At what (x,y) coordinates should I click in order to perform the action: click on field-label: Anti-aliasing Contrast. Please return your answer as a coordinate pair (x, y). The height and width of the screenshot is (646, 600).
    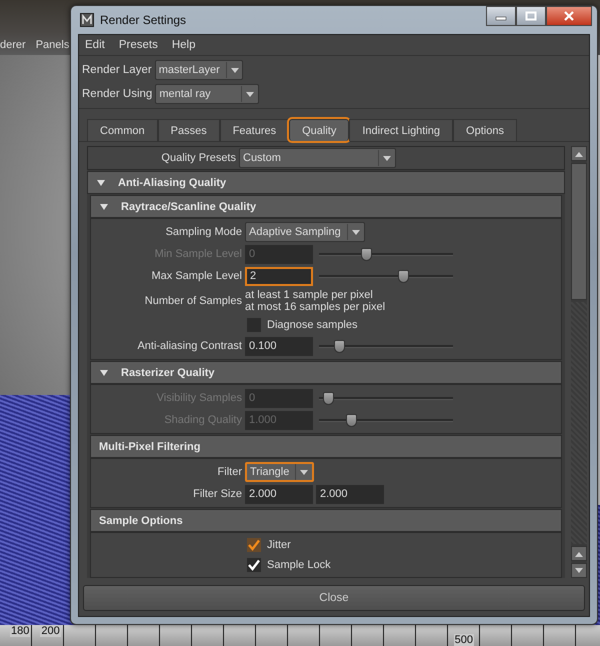
    Looking at the image, I should click on (189, 346).